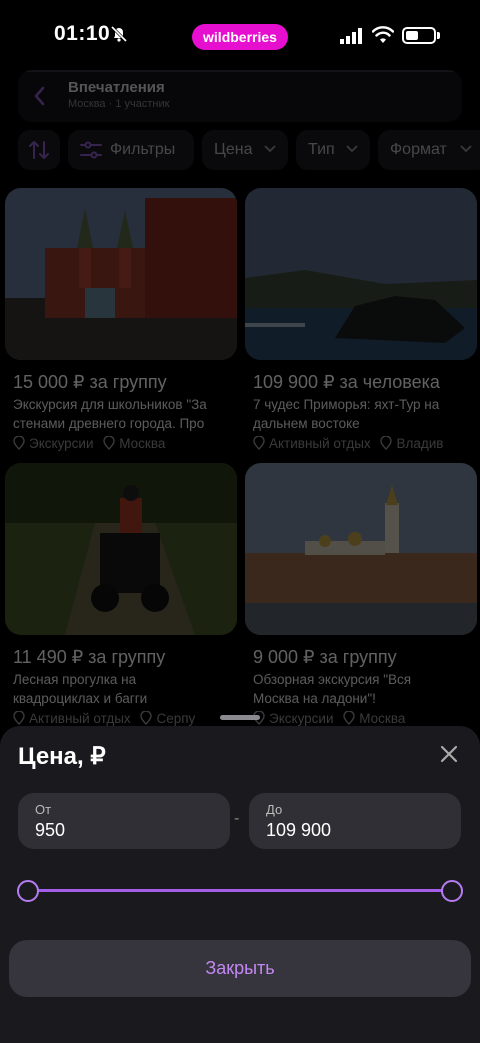  Describe the element at coordinates (383, 34) in the screenshot. I see `wifi-icon` at that location.